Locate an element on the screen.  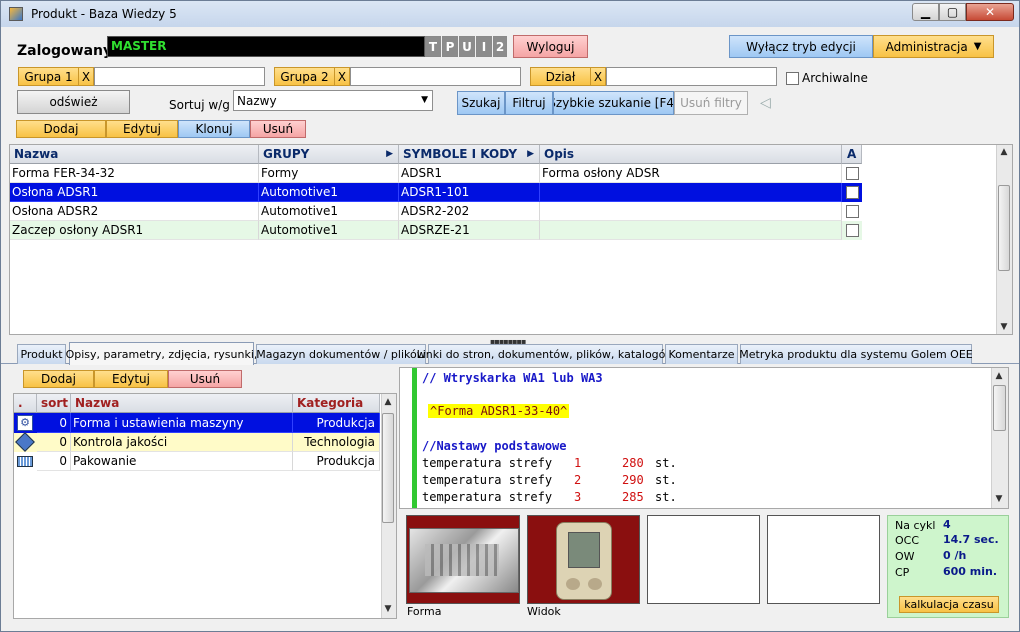
archive-label: Archiwalne is located at coordinates (835, 78).